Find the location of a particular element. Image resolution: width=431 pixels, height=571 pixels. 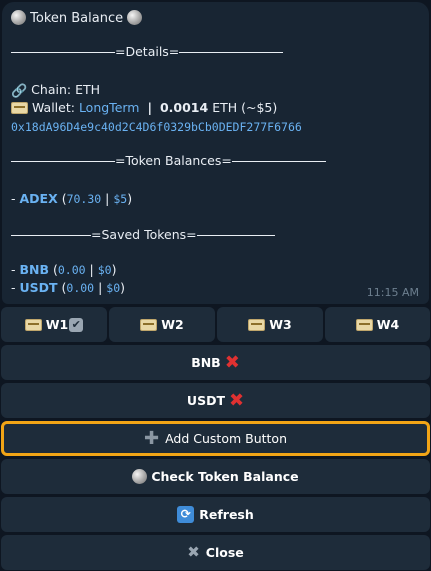

close-button: ✖ Close is located at coordinates (215, 552).